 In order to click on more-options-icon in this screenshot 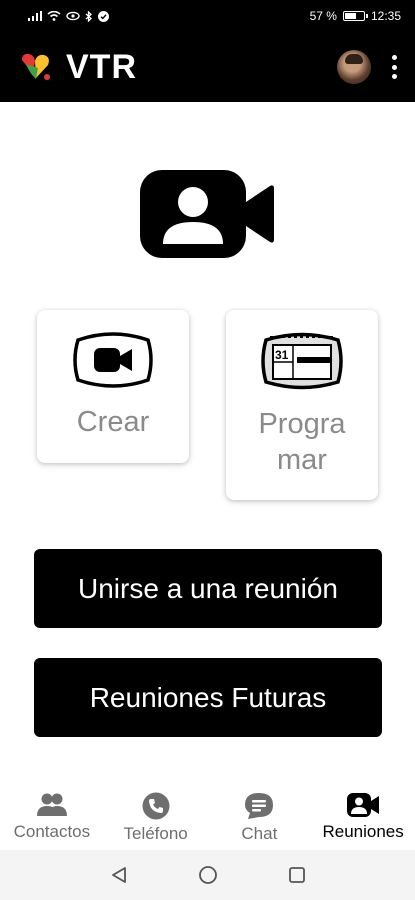, I will do `click(394, 67)`.